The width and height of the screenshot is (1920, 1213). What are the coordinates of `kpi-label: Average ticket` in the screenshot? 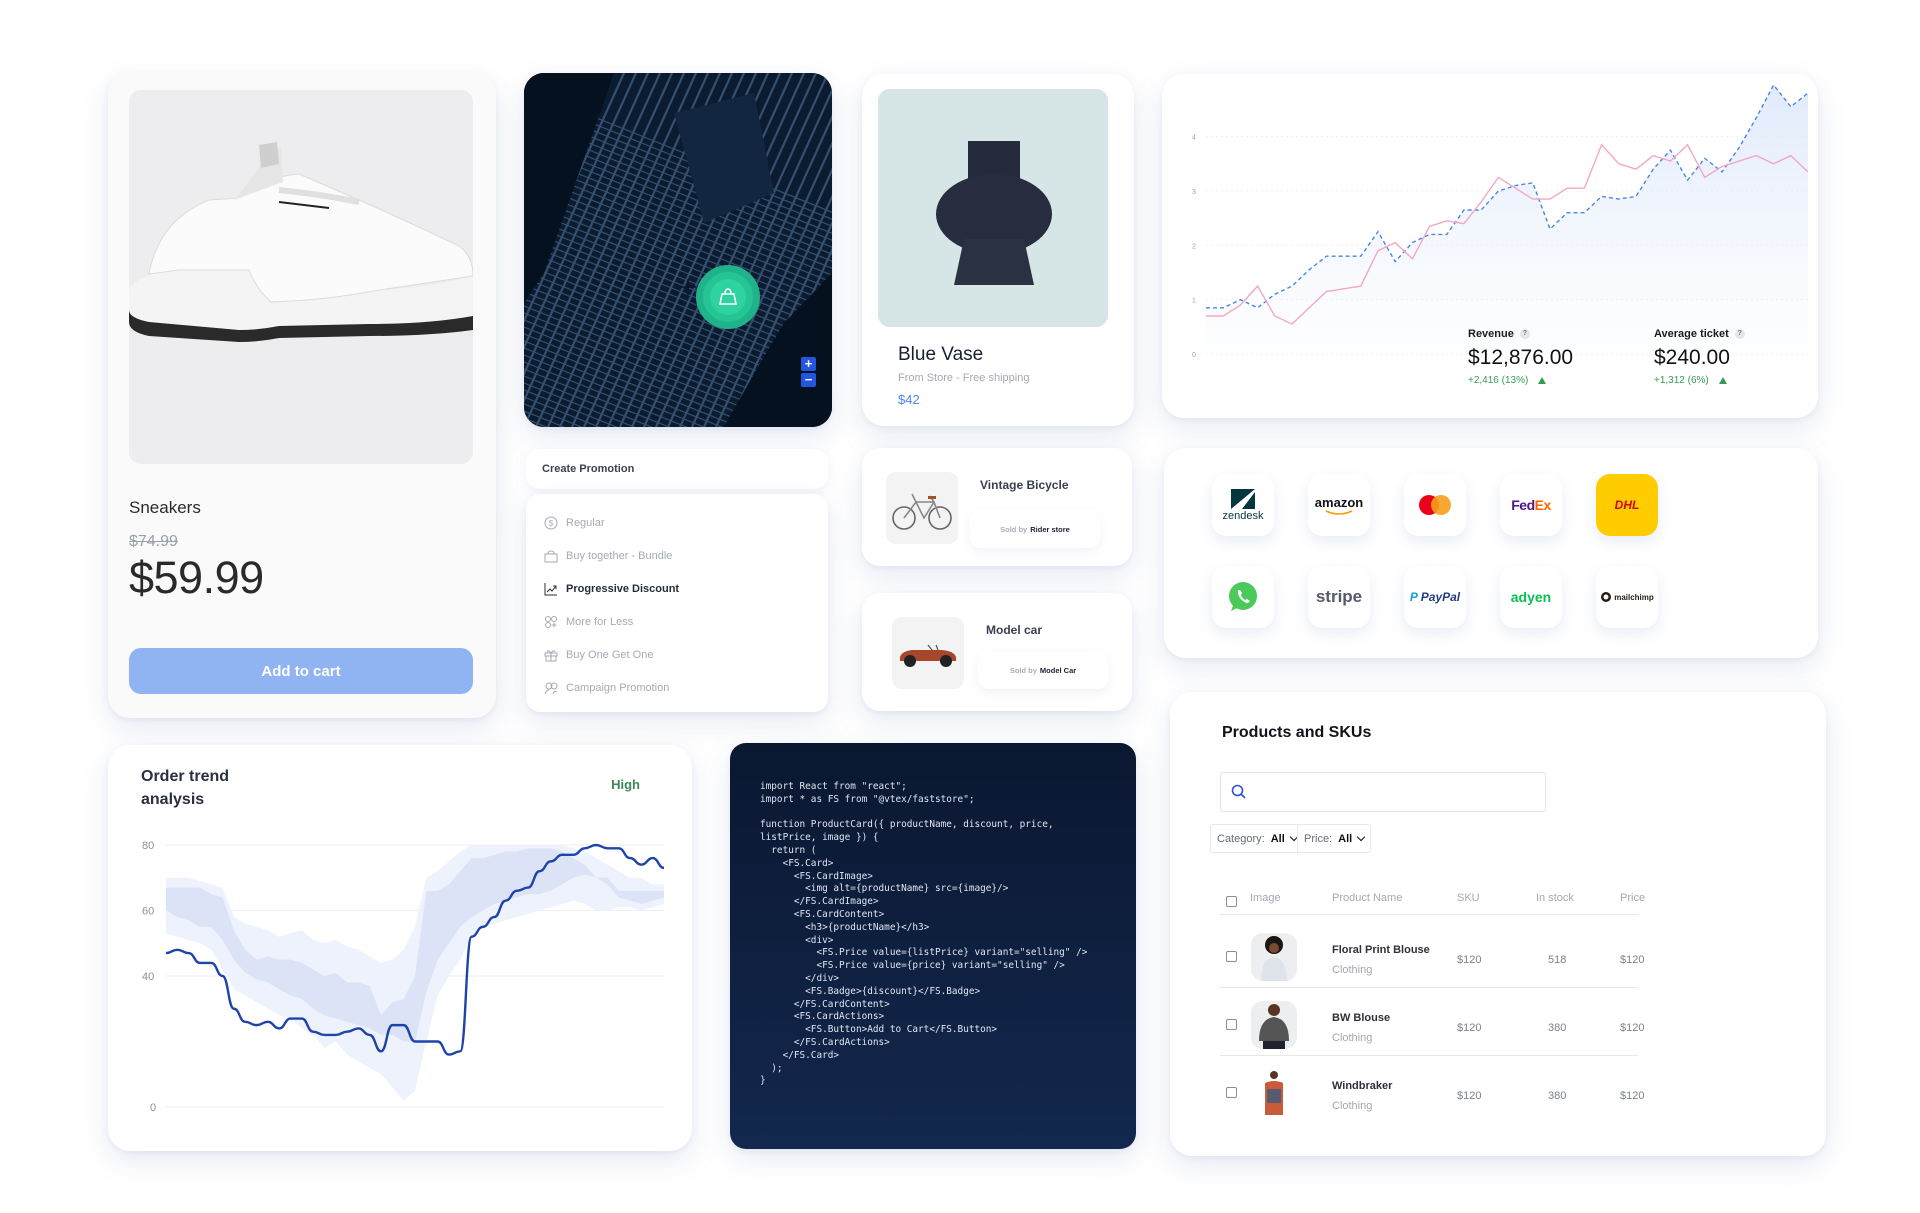 It's located at (1691, 334).